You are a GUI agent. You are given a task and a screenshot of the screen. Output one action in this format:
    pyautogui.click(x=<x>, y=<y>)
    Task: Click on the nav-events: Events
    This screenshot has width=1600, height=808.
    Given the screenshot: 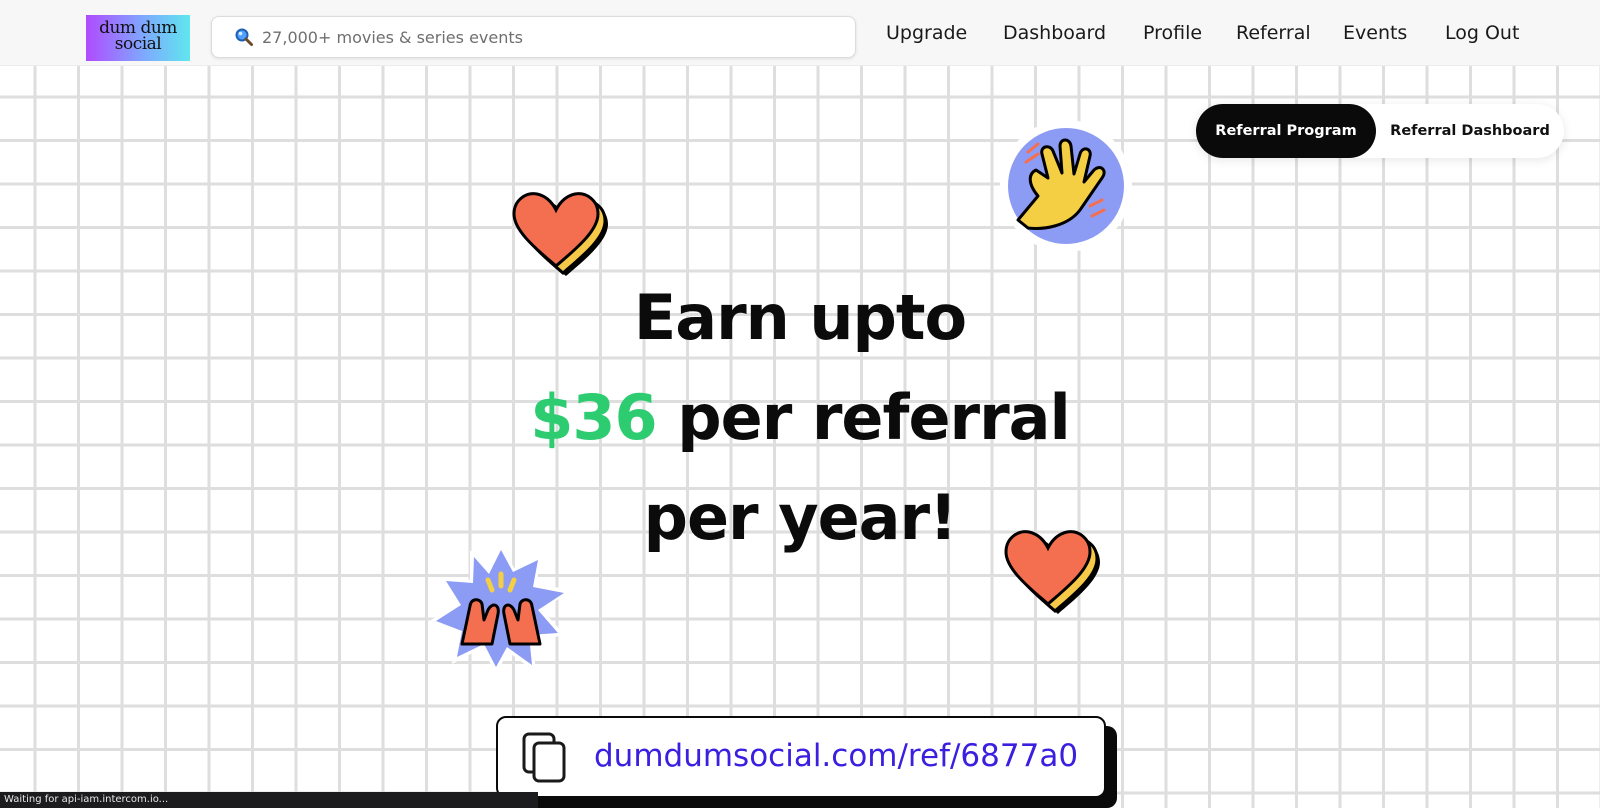 What is the action you would take?
    pyautogui.click(x=1375, y=33)
    